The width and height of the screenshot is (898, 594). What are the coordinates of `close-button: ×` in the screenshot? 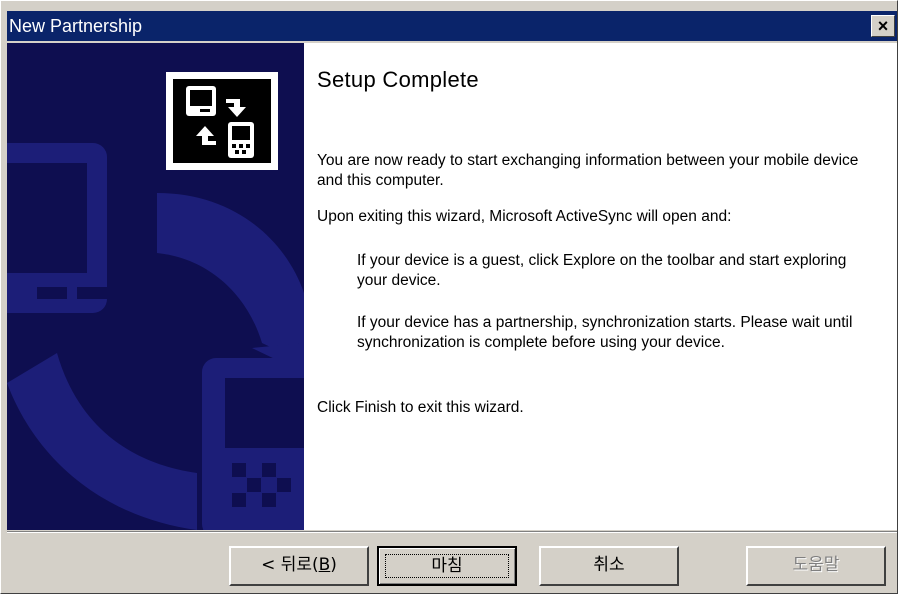 It's located at (883, 26).